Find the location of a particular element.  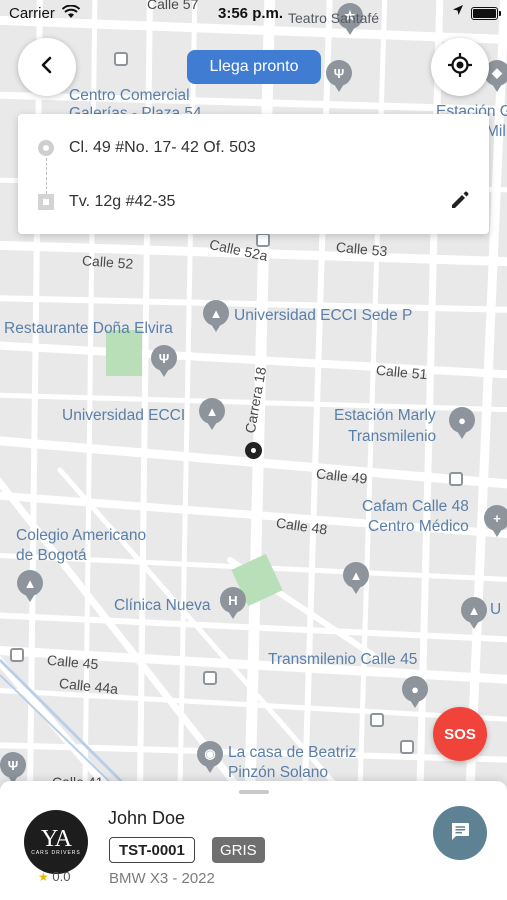

poi-label: La casa de Beatriz is located at coordinates (292, 752).